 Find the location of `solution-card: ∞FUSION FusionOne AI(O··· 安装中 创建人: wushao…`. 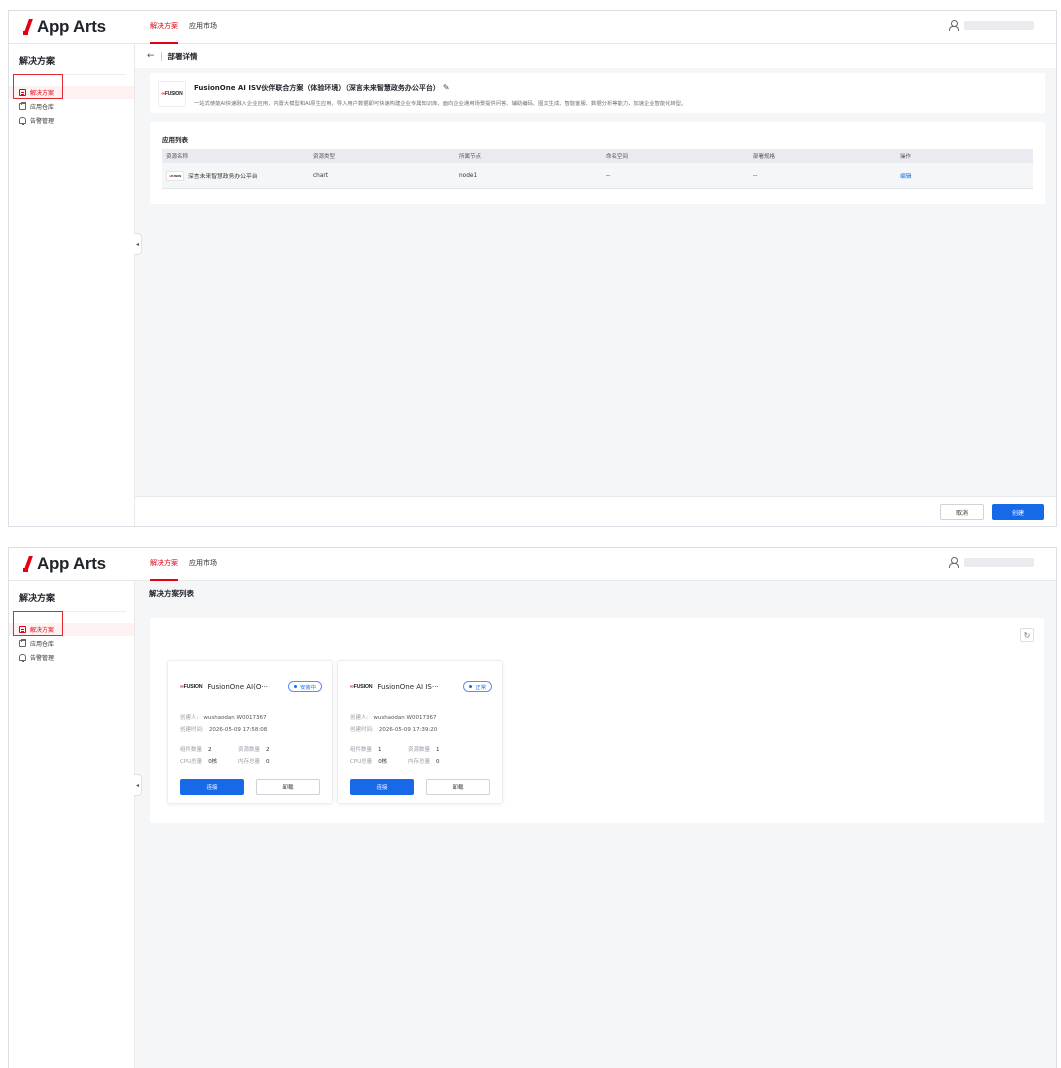

solution-card: ∞FUSION FusionOne AI(O··· 安装中 创建人: wushao… is located at coordinates (250, 732).